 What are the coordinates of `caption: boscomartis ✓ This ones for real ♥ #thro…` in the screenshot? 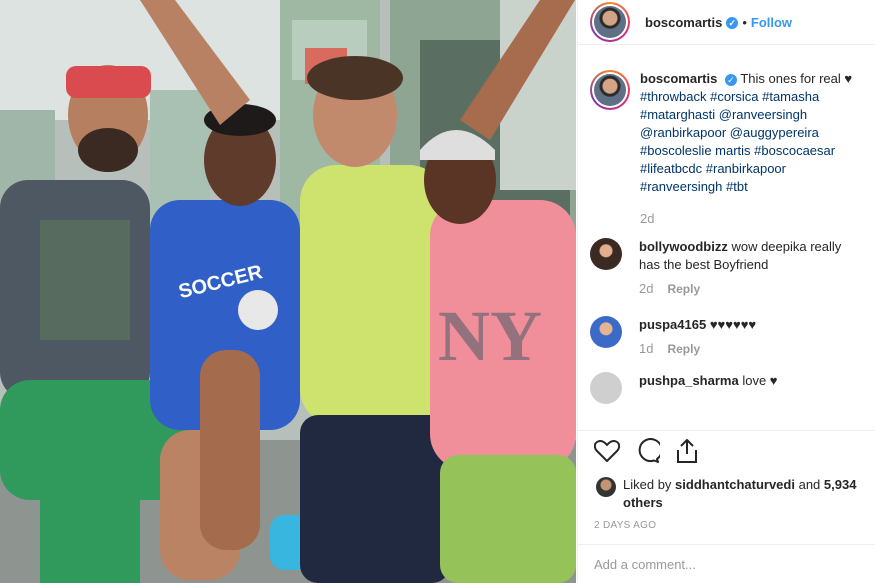 It's located at (726, 149).